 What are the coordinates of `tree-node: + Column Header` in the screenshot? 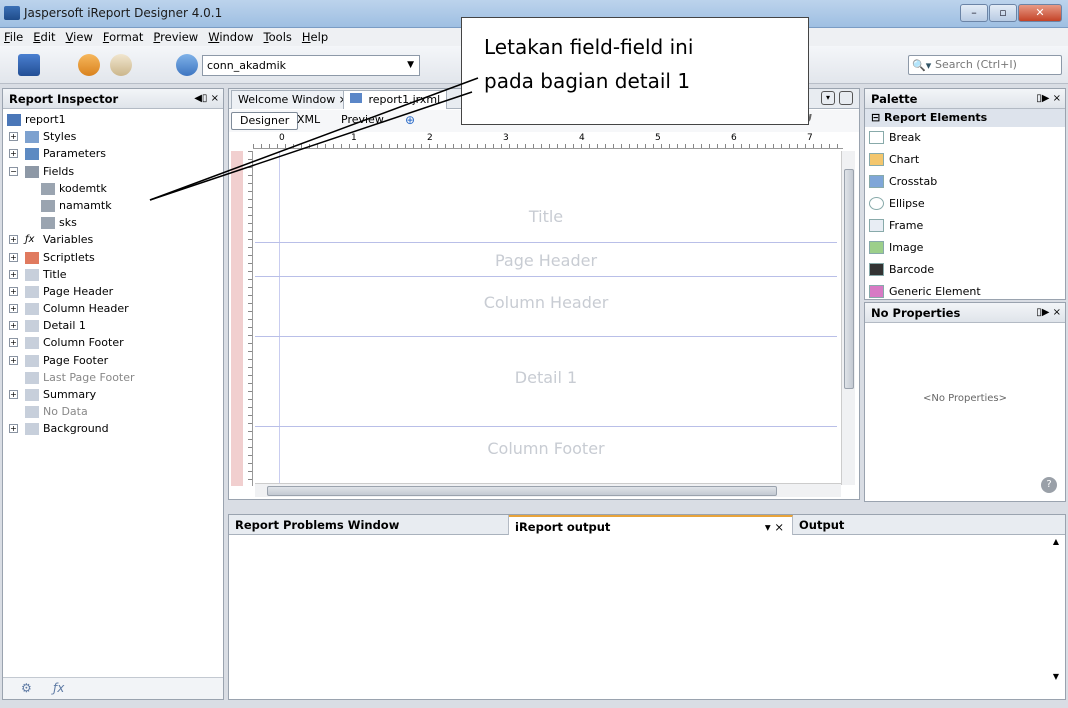 It's located at (114, 308).